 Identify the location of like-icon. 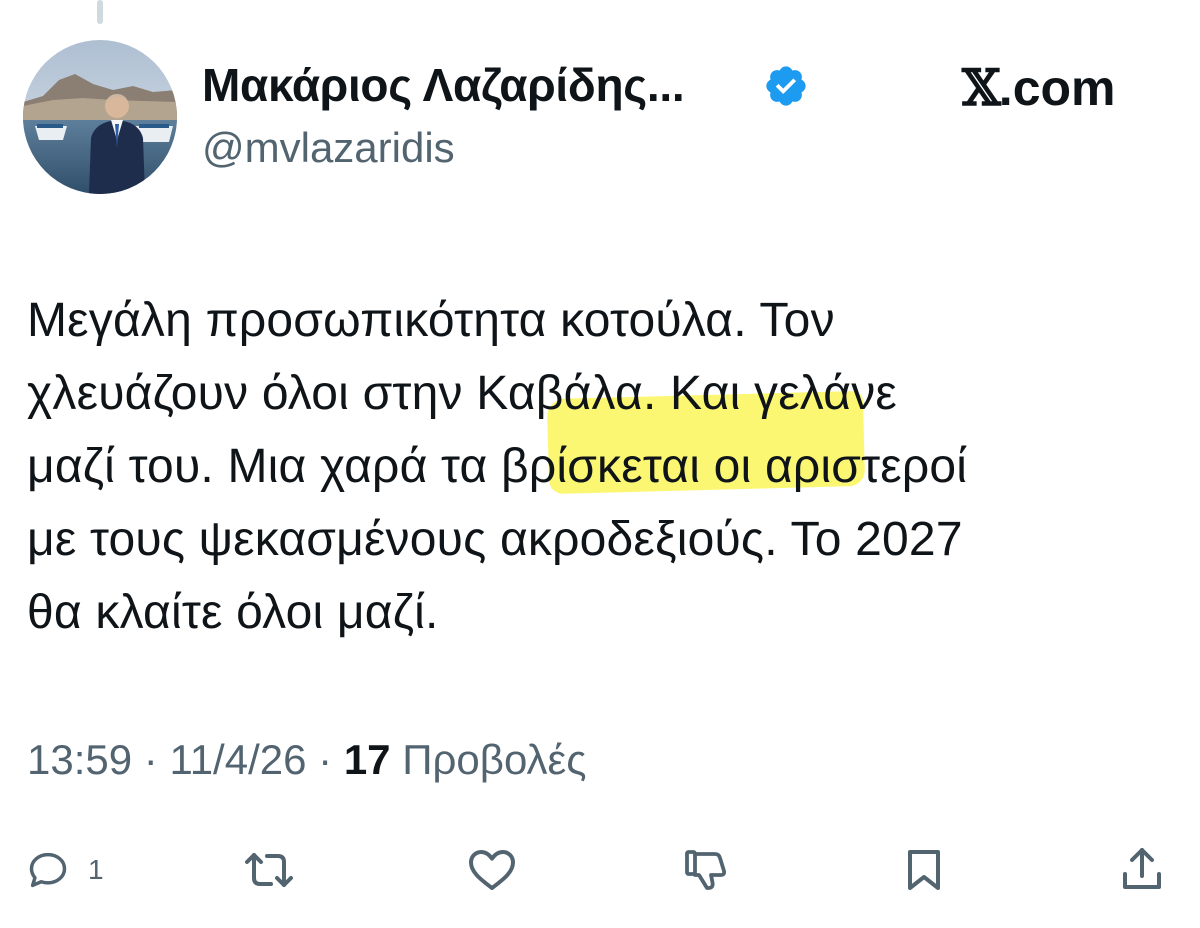
(492, 870).